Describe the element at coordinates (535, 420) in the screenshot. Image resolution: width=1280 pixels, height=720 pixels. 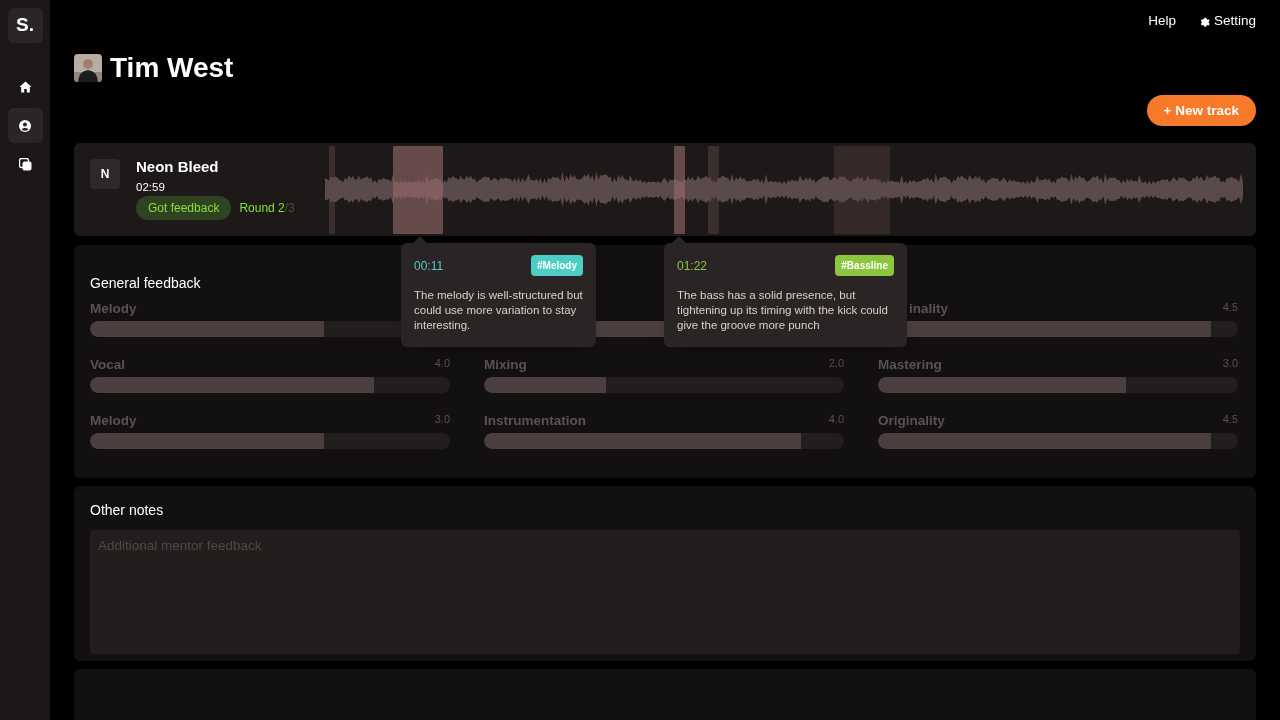
I see `rating-label: Instrumentation` at that location.